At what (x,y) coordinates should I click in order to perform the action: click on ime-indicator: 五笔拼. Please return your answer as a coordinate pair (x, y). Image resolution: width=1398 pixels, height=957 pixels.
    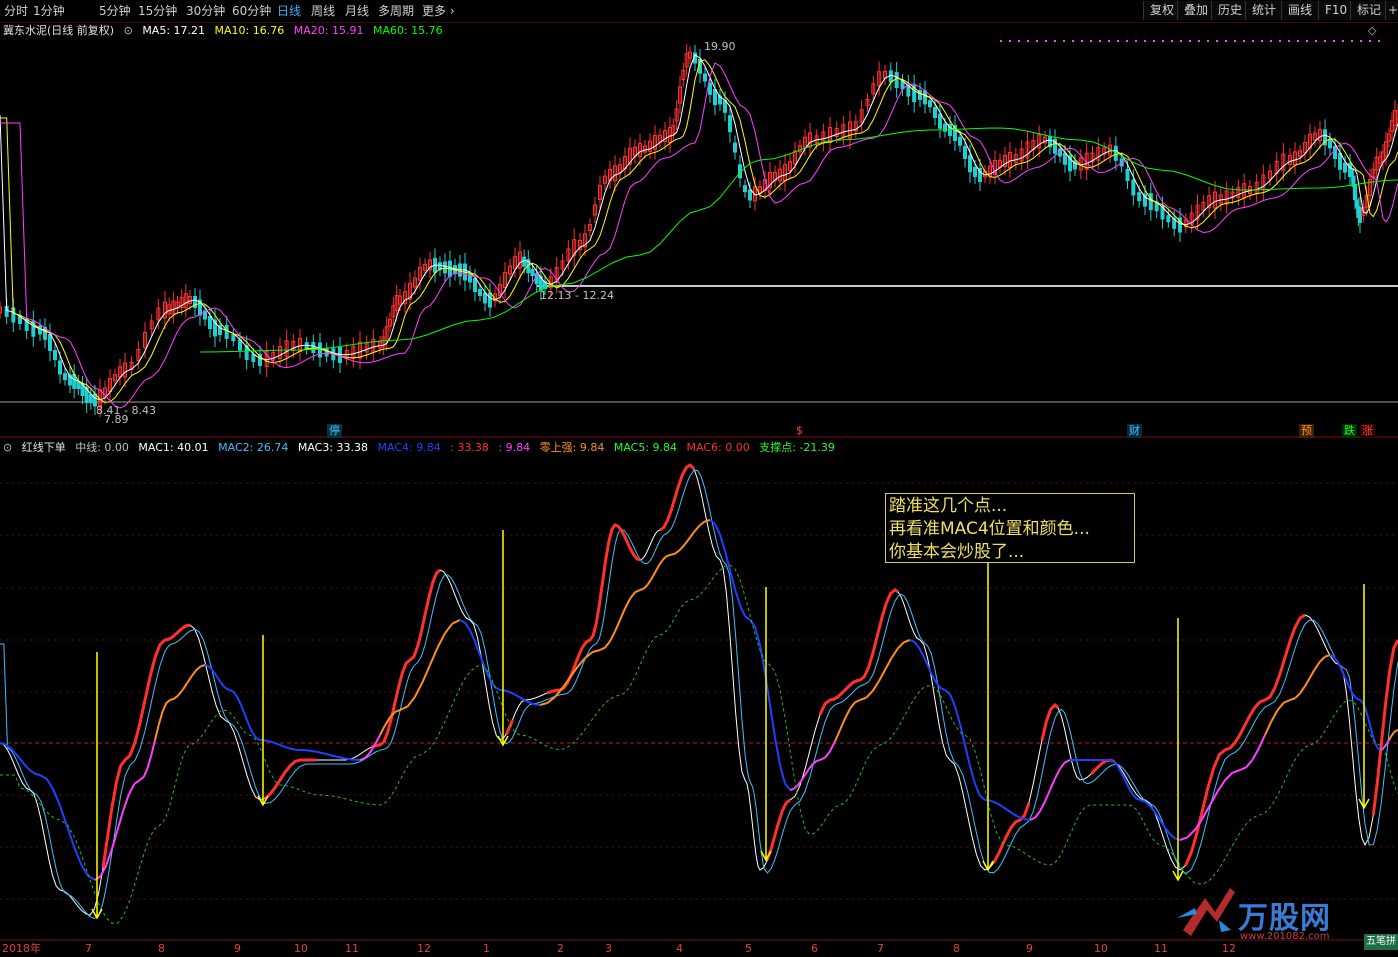
    Looking at the image, I should click on (1381, 942).